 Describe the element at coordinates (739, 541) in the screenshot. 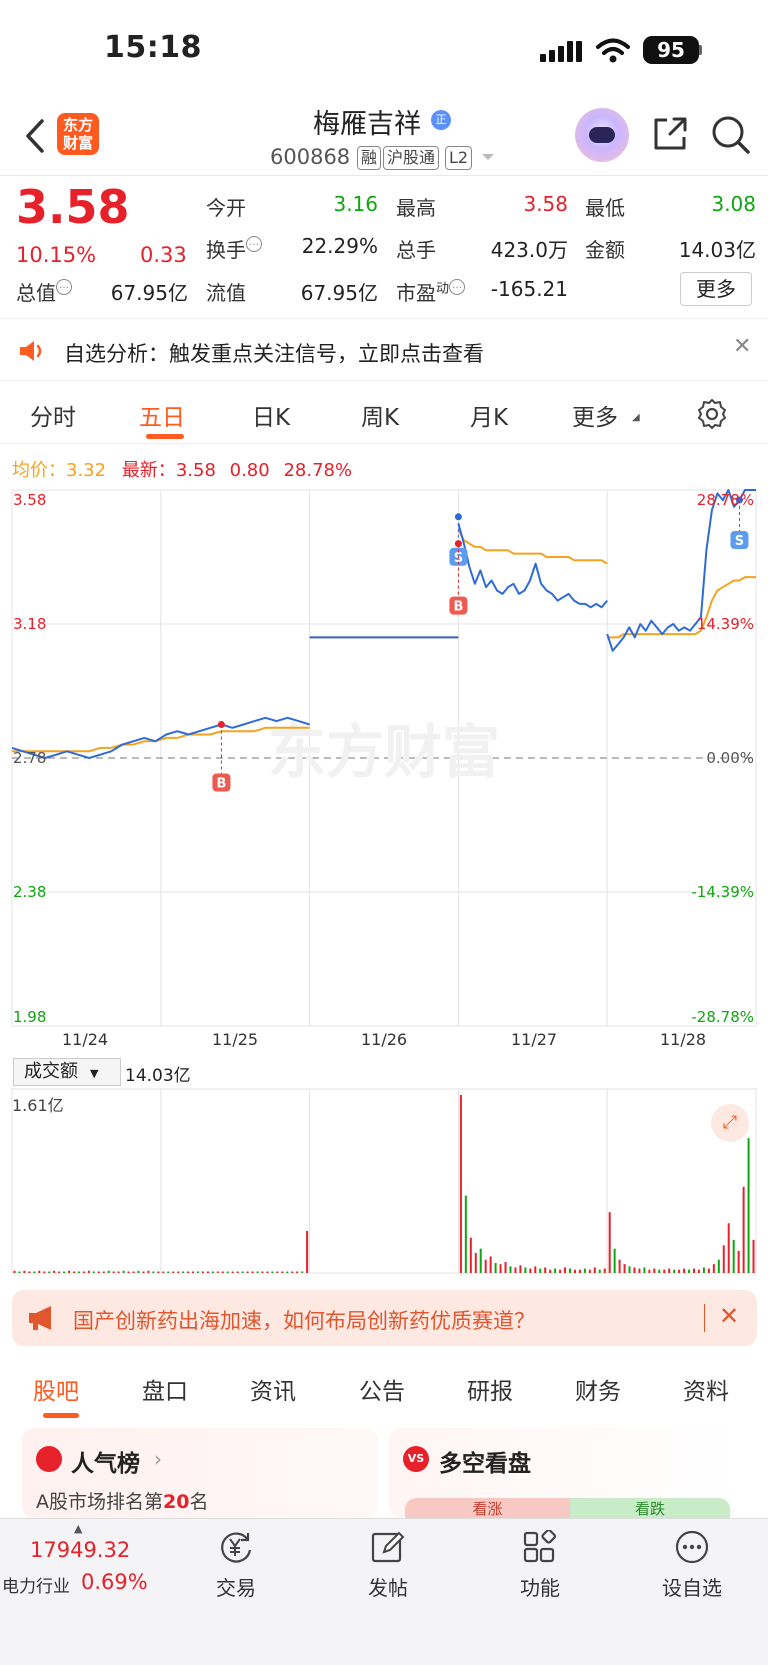

I see `trade-marker-label: S` at that location.